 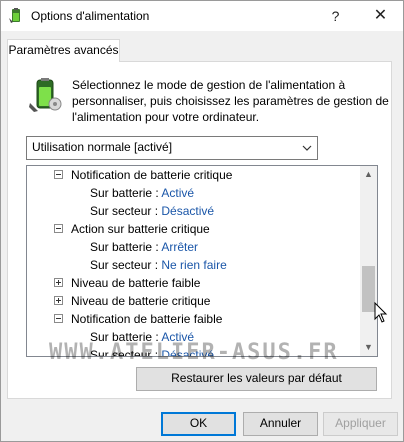 I want to click on tree-category-row: Notification de batterie faible, so click(x=193, y=319).